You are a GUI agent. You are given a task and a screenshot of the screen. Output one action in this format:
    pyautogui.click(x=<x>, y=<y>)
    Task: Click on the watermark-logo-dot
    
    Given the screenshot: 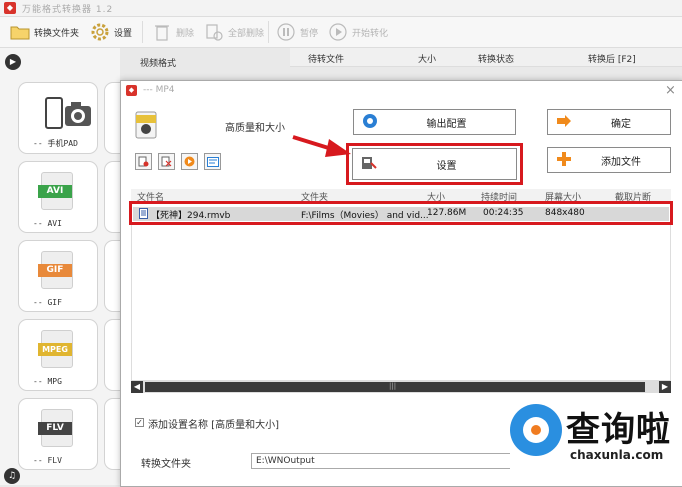 What is the action you would take?
    pyautogui.click(x=536, y=430)
    